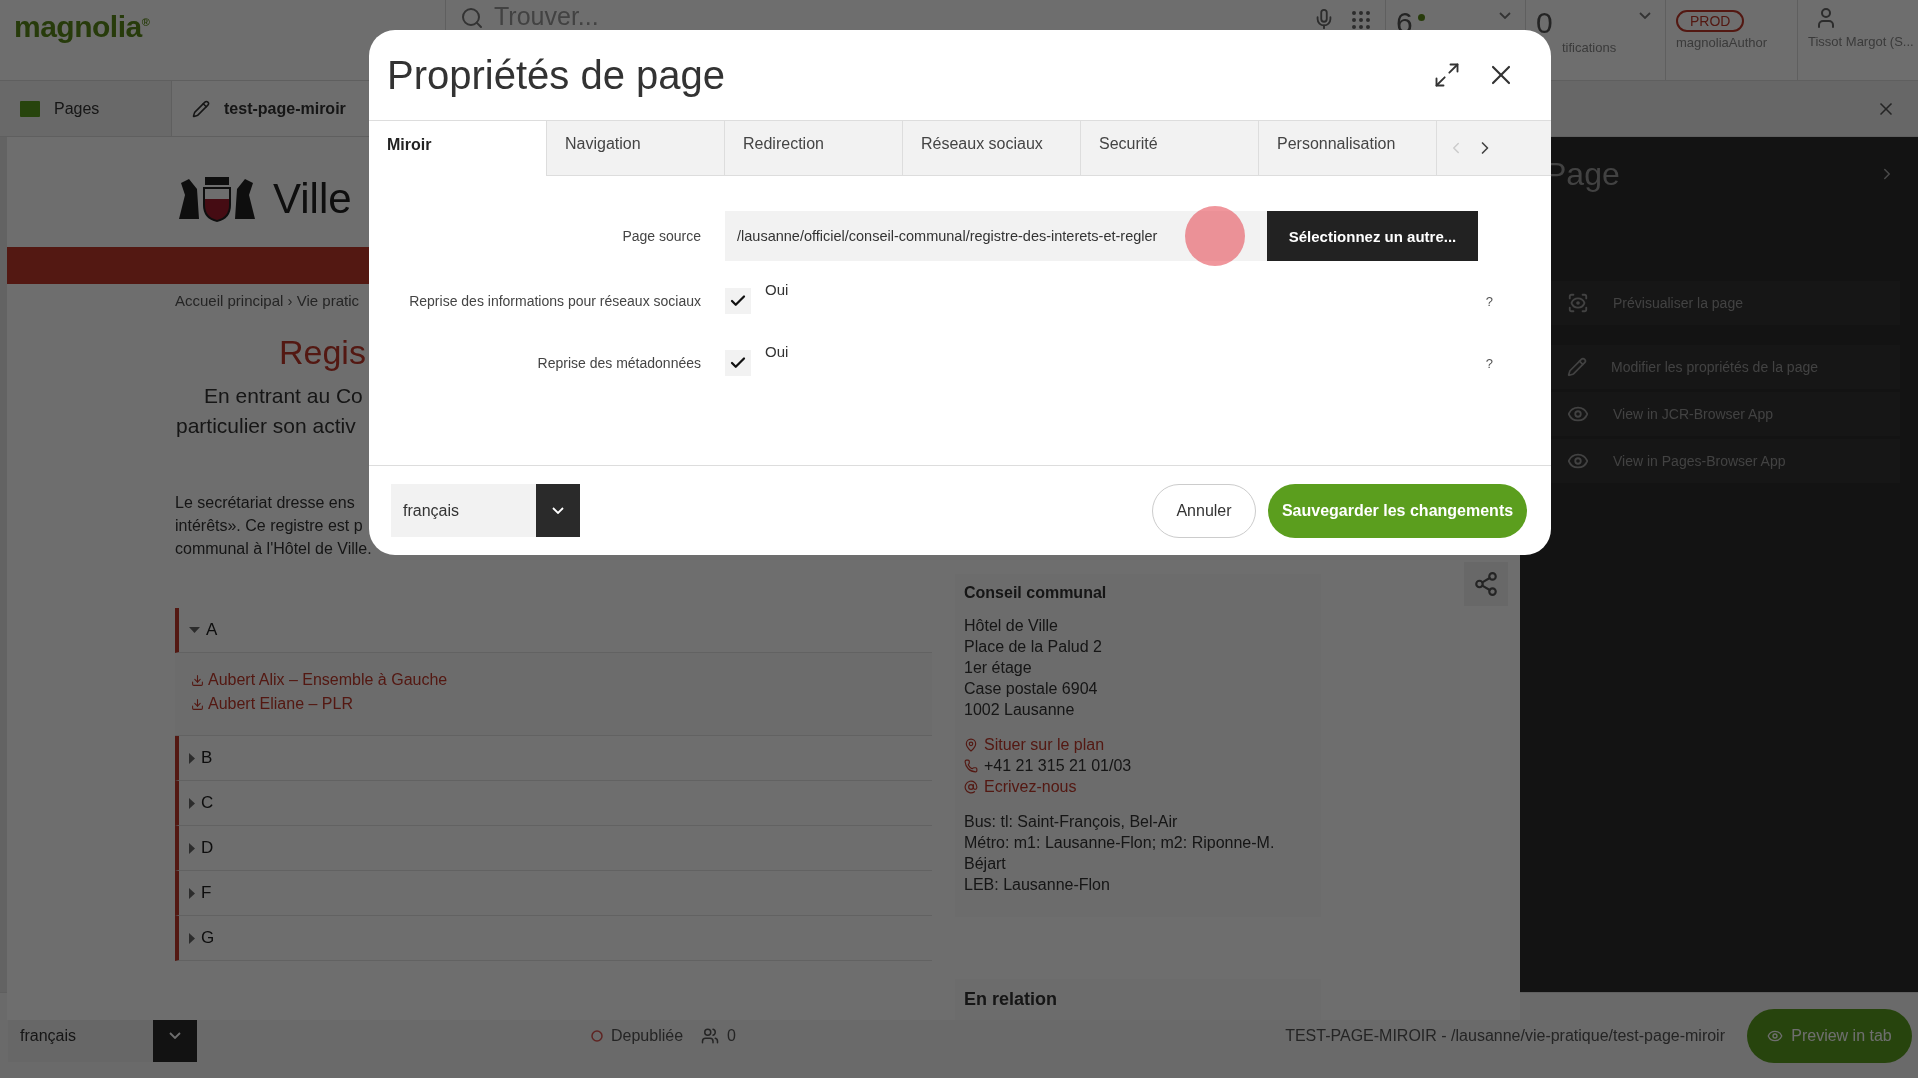 Image resolution: width=1918 pixels, height=1078 pixels. I want to click on accordion-header: F, so click(553, 893).